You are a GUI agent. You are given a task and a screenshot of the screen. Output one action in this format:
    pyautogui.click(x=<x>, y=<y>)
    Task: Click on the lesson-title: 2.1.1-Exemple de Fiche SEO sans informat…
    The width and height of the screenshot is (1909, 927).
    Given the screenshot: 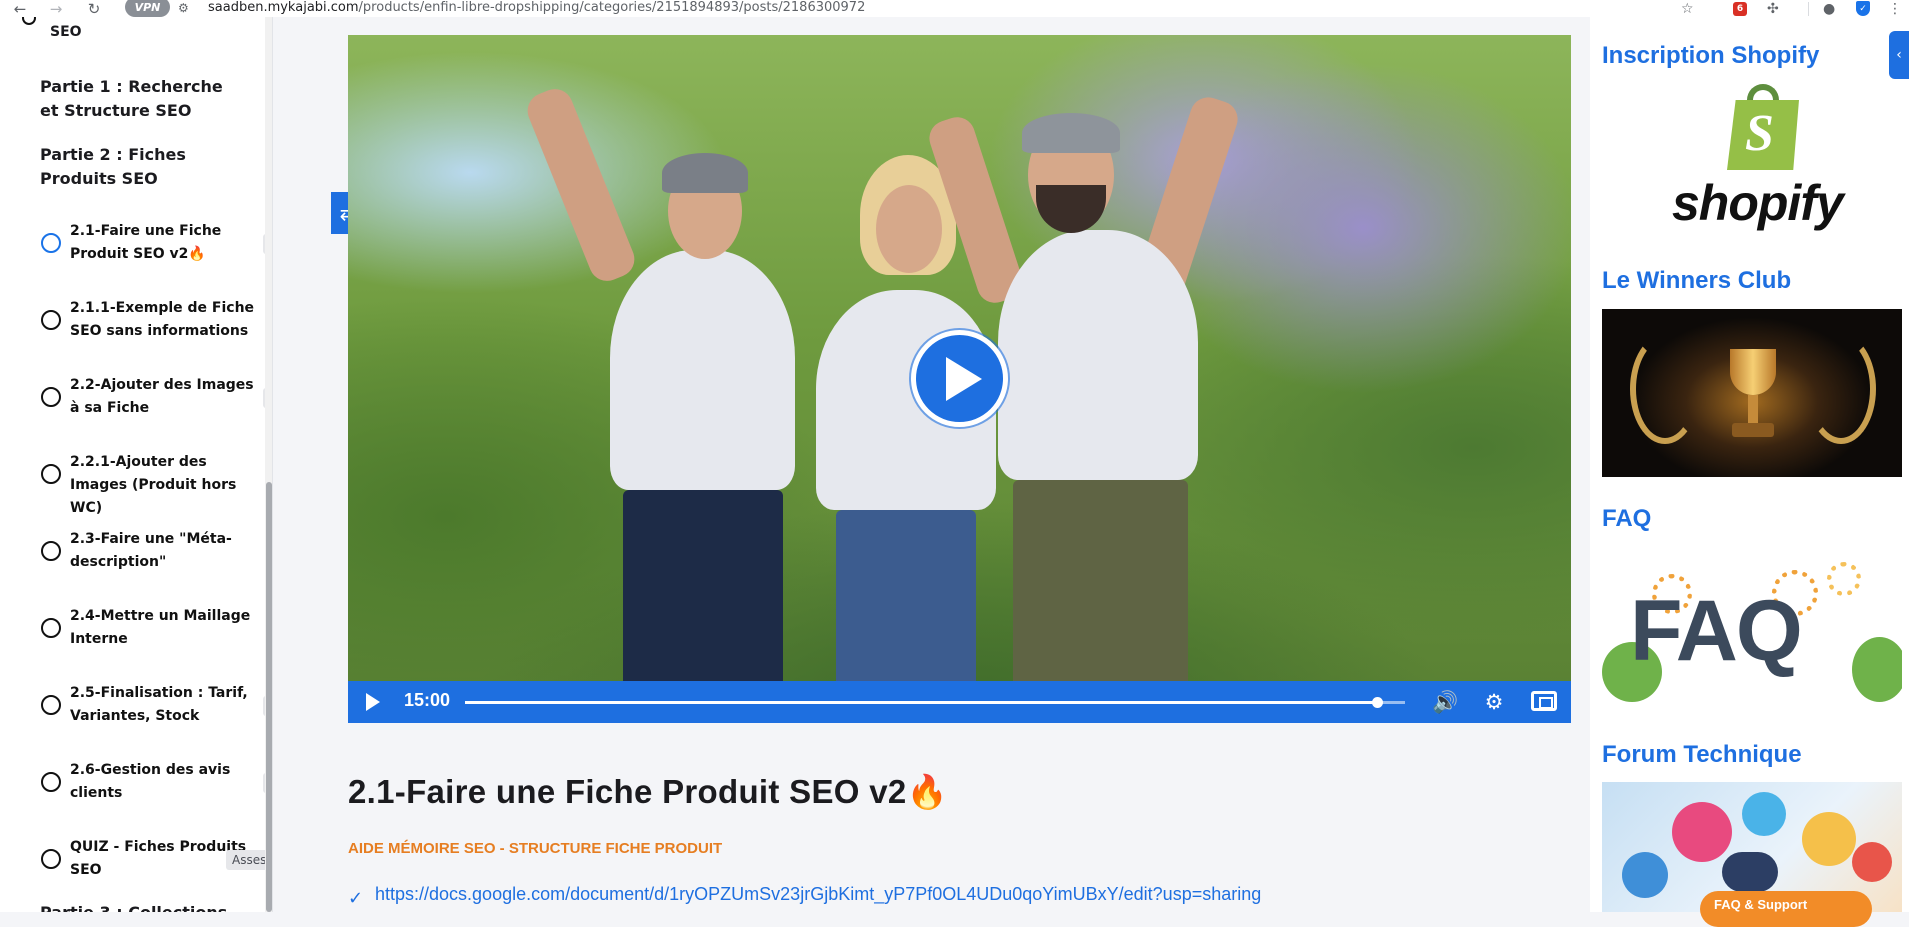 What is the action you would take?
    pyautogui.click(x=162, y=319)
    